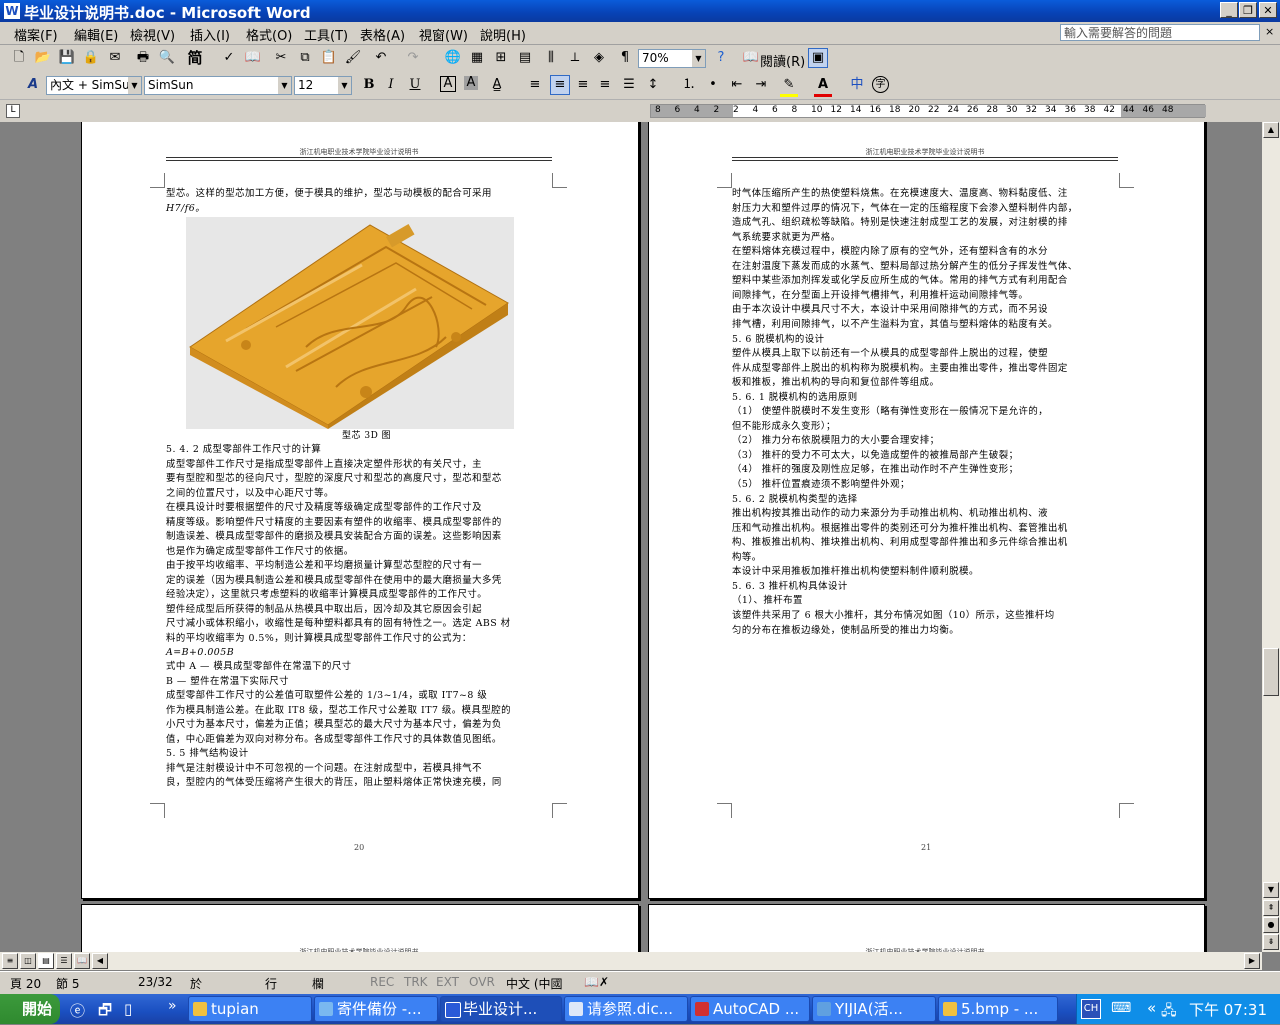 This screenshot has height=1025, width=1280. I want to click on columns-icon: ⫼, so click(551, 58).